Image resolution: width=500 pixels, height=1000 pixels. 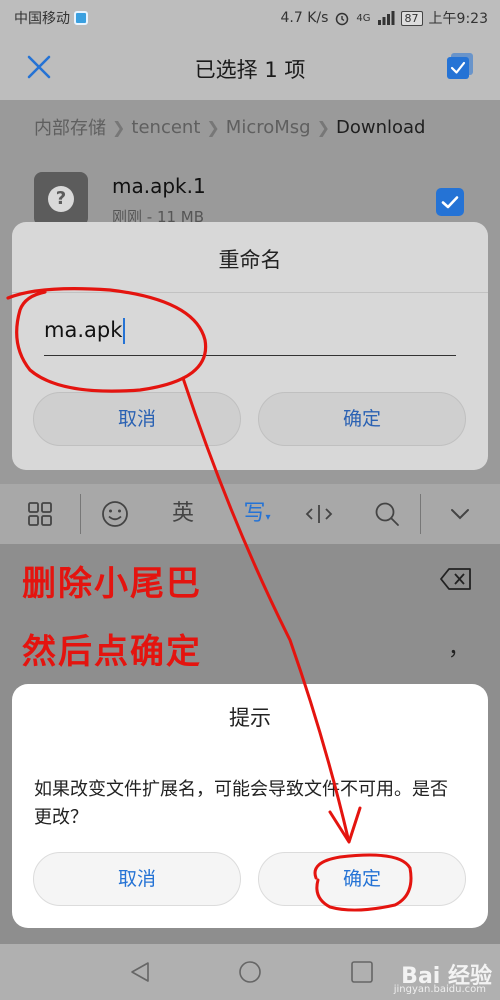 What do you see at coordinates (250, 335) in the screenshot?
I see `filename-input: ma.apk` at bounding box center [250, 335].